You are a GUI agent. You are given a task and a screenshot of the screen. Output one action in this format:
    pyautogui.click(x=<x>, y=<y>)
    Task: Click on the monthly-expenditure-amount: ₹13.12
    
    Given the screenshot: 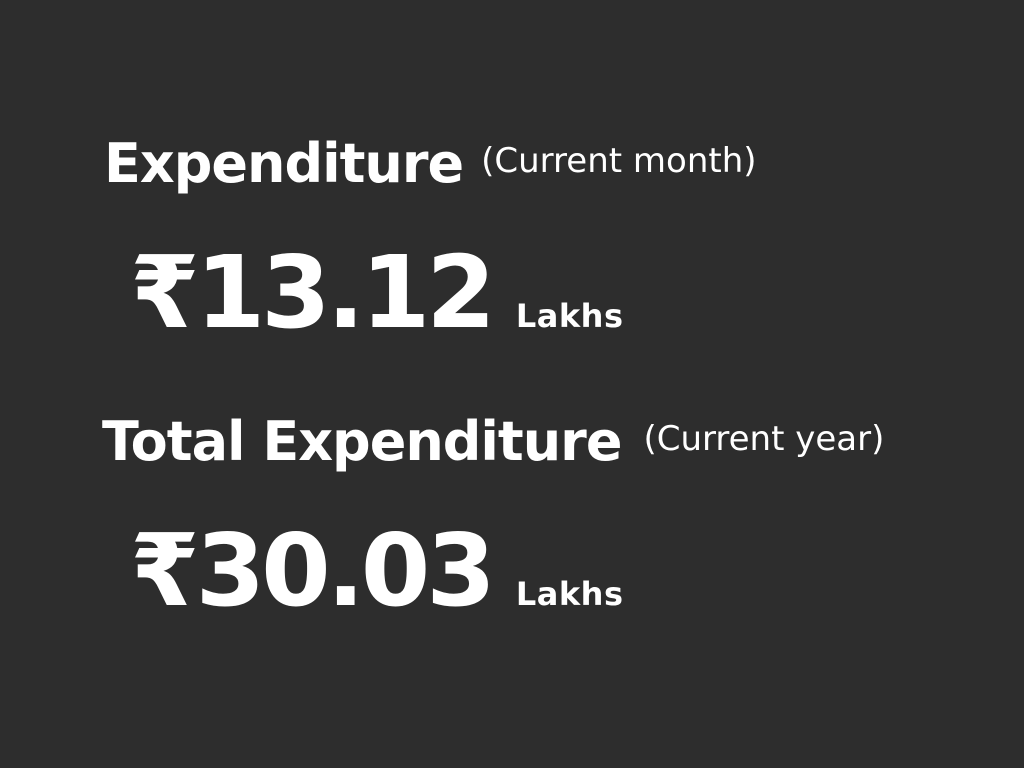 What is the action you would take?
    pyautogui.click(x=313, y=292)
    